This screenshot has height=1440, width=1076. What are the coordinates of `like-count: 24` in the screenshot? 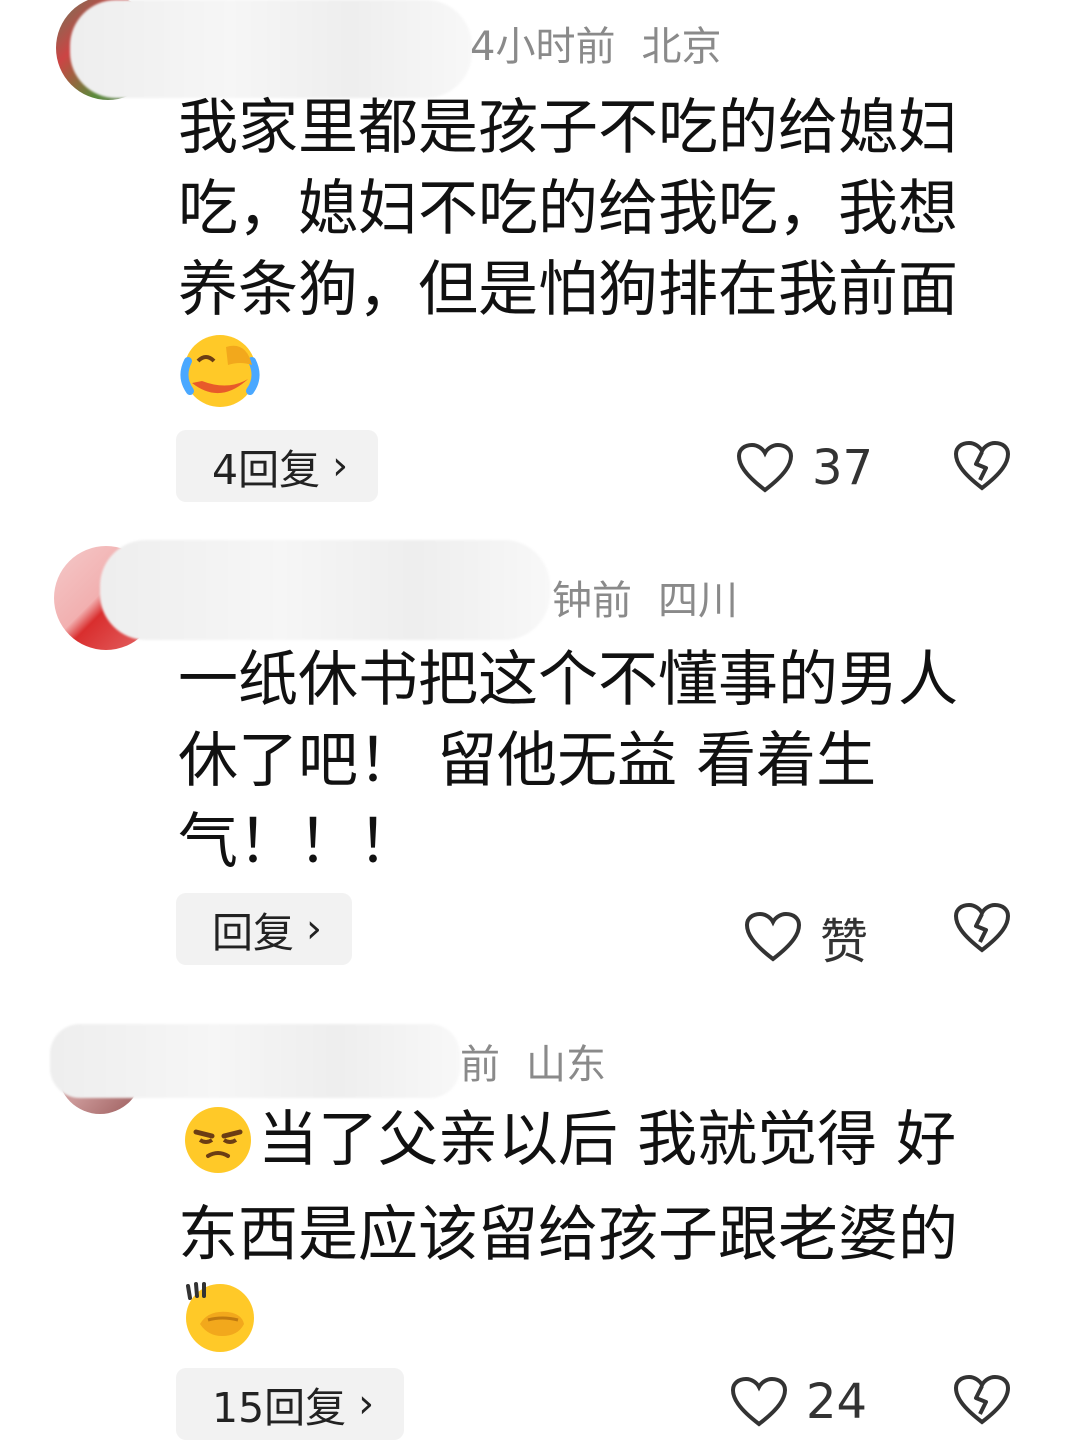 It's located at (837, 1402).